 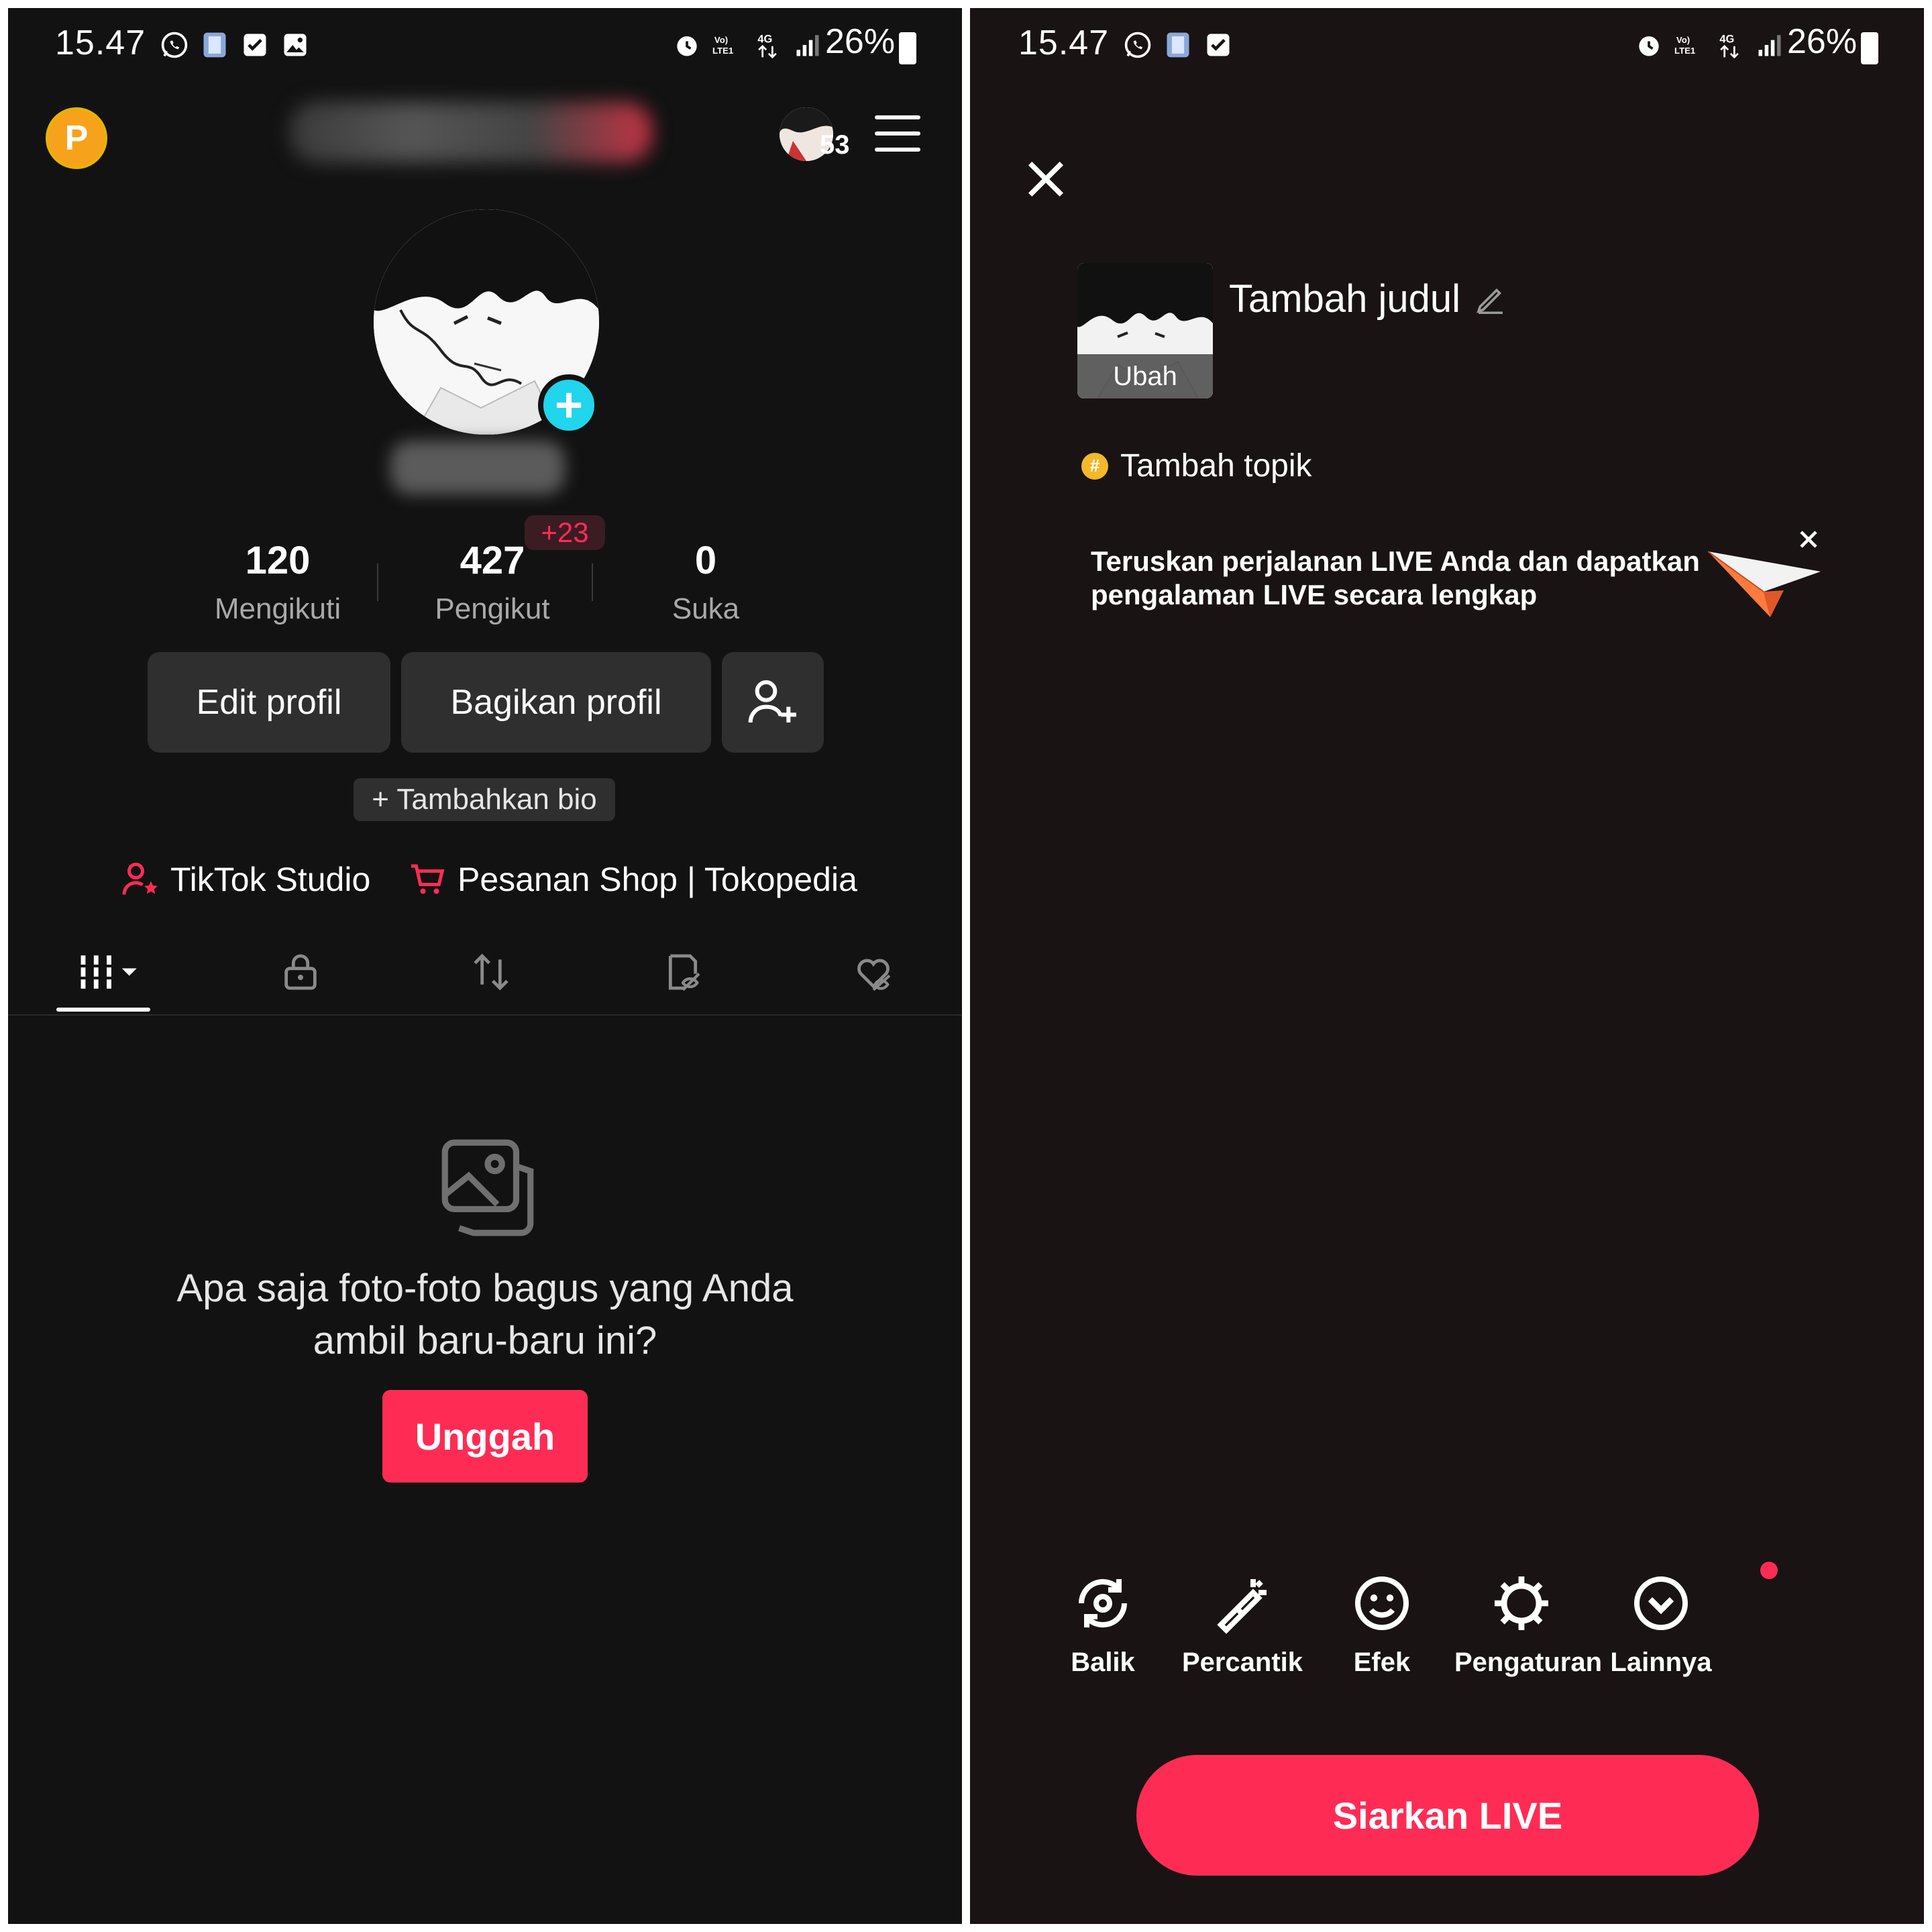 What do you see at coordinates (492, 608) in the screenshot?
I see `followers-label: Pengikut` at bounding box center [492, 608].